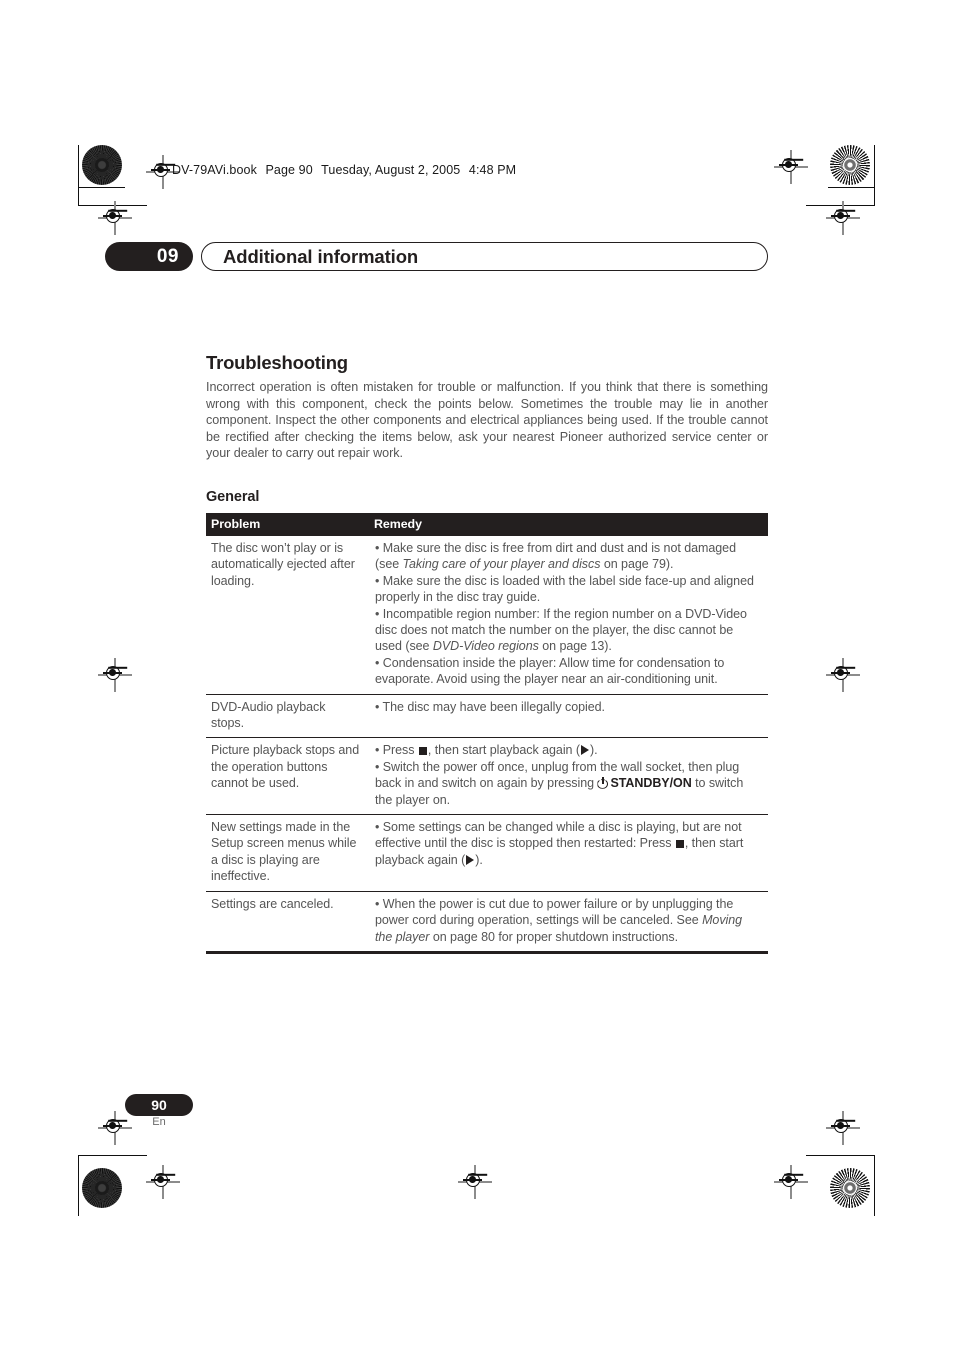 This screenshot has width=954, height=1351. What do you see at coordinates (115, 218) in the screenshot?
I see `registration-mark-left-upper` at bounding box center [115, 218].